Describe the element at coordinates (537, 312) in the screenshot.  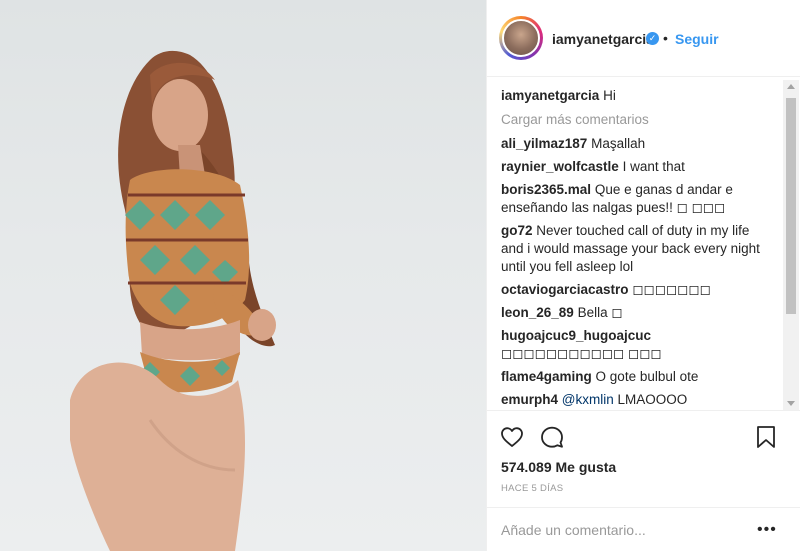
I see `comment-username-link: leon_26_89` at that location.